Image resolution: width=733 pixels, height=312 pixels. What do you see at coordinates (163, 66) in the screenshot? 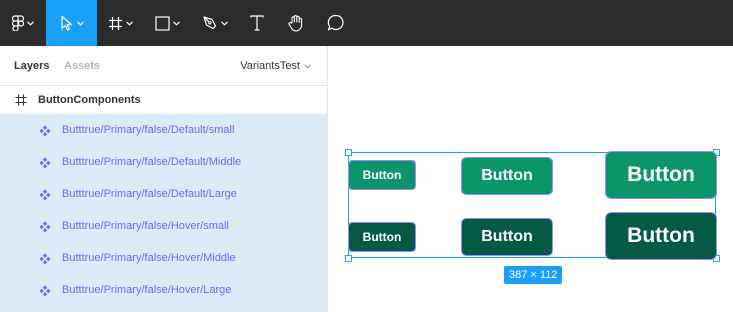
I see `panel-tabs: Layers Assets VariantsTest` at bounding box center [163, 66].